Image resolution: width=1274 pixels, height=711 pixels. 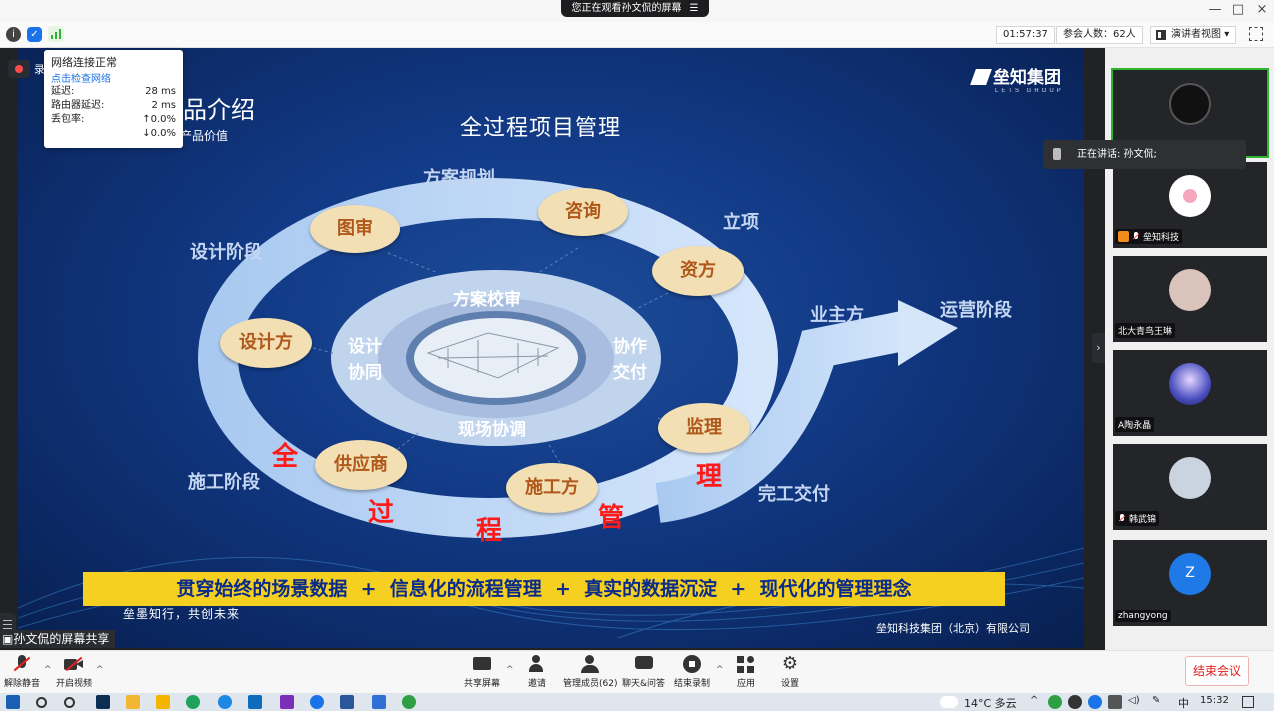 What do you see at coordinates (1248, 702) in the screenshot?
I see `notification-icon` at bounding box center [1248, 702].